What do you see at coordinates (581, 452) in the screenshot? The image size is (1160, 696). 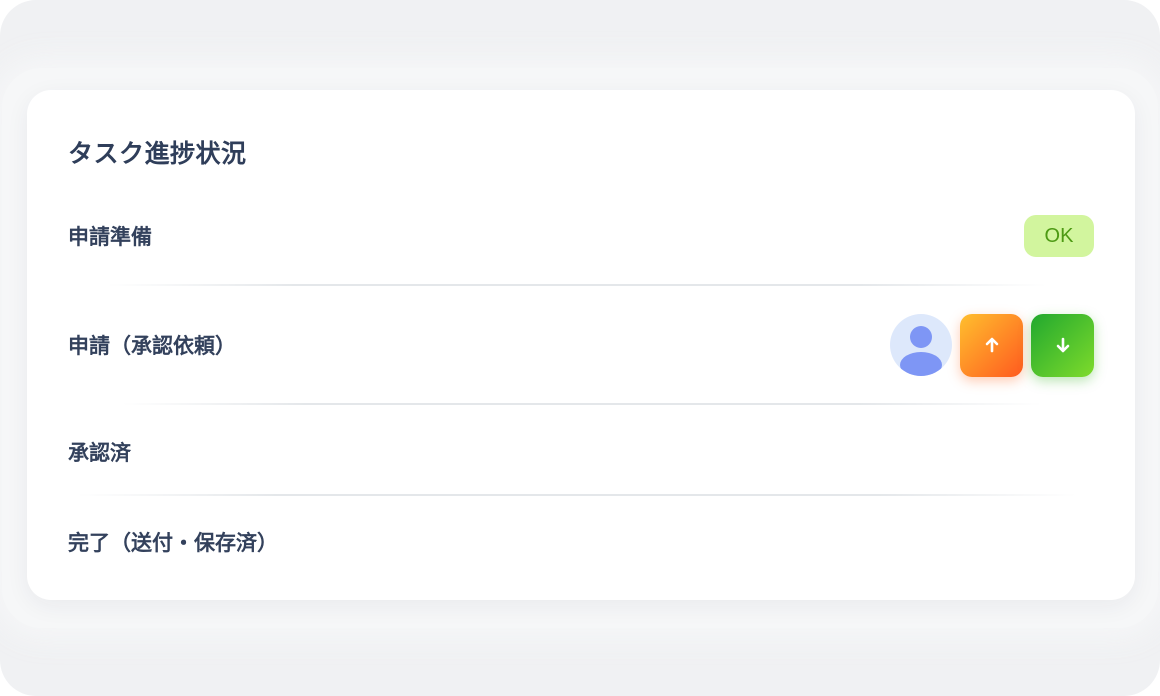 I see `step-row-approved: 承認済` at bounding box center [581, 452].